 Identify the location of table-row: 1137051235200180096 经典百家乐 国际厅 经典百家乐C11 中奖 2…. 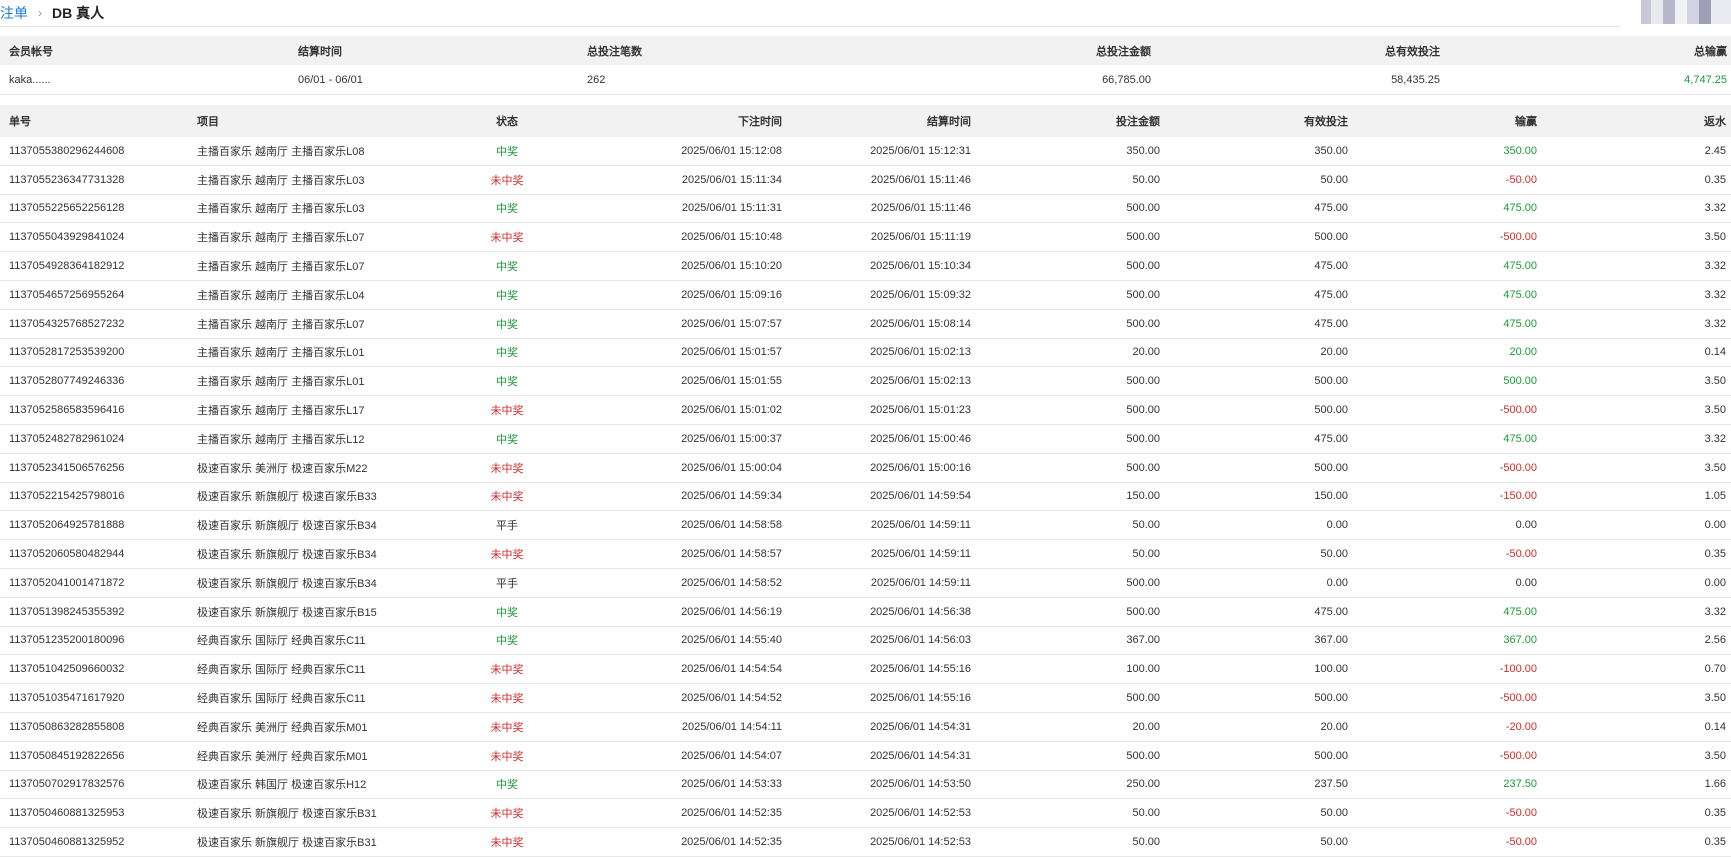
(865, 641).